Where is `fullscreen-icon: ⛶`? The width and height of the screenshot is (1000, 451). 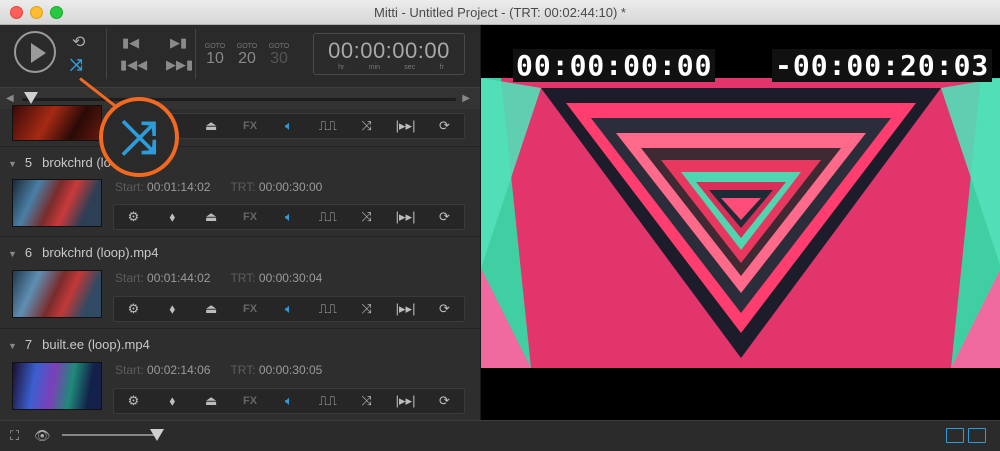 fullscreen-icon: ⛶ is located at coordinates (14, 436).